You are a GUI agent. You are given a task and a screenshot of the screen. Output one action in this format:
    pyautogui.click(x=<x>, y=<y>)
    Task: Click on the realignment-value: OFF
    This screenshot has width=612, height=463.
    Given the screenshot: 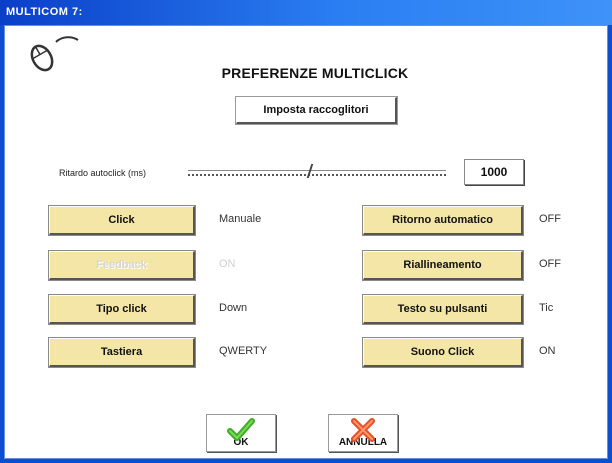 What is the action you would take?
    pyautogui.click(x=550, y=264)
    